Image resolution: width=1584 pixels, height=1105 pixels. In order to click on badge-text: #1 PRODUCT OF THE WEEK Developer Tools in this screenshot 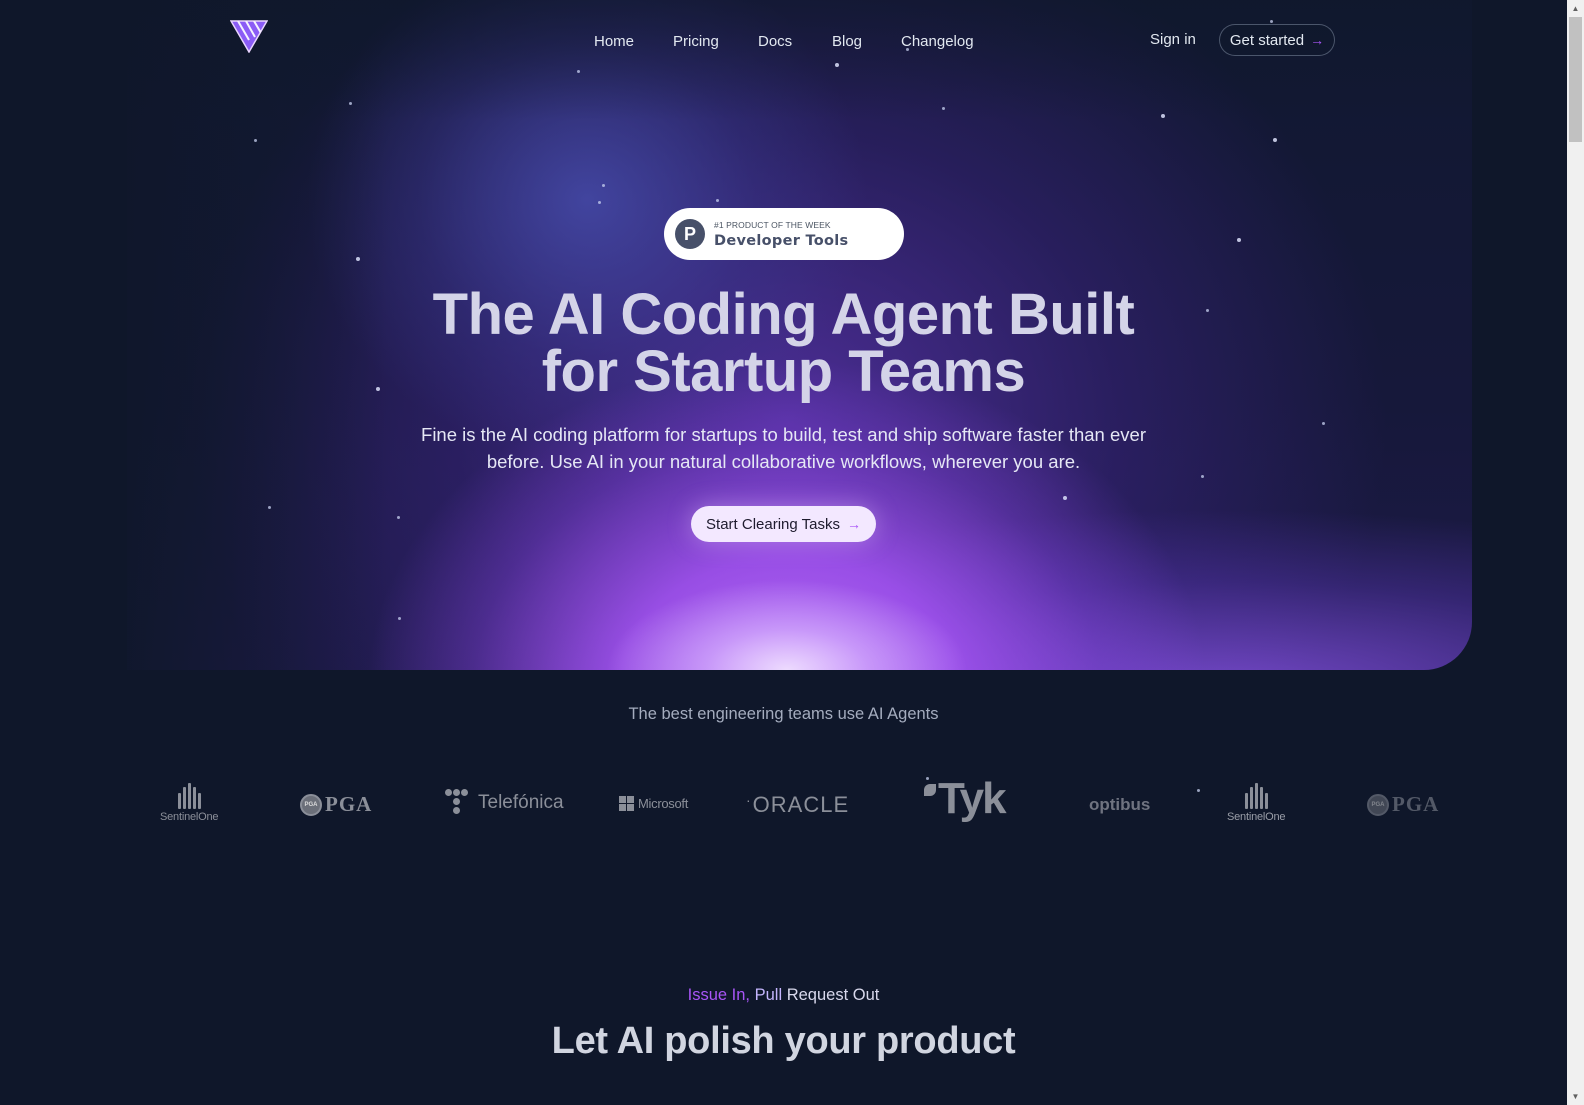, I will do `click(781, 234)`.